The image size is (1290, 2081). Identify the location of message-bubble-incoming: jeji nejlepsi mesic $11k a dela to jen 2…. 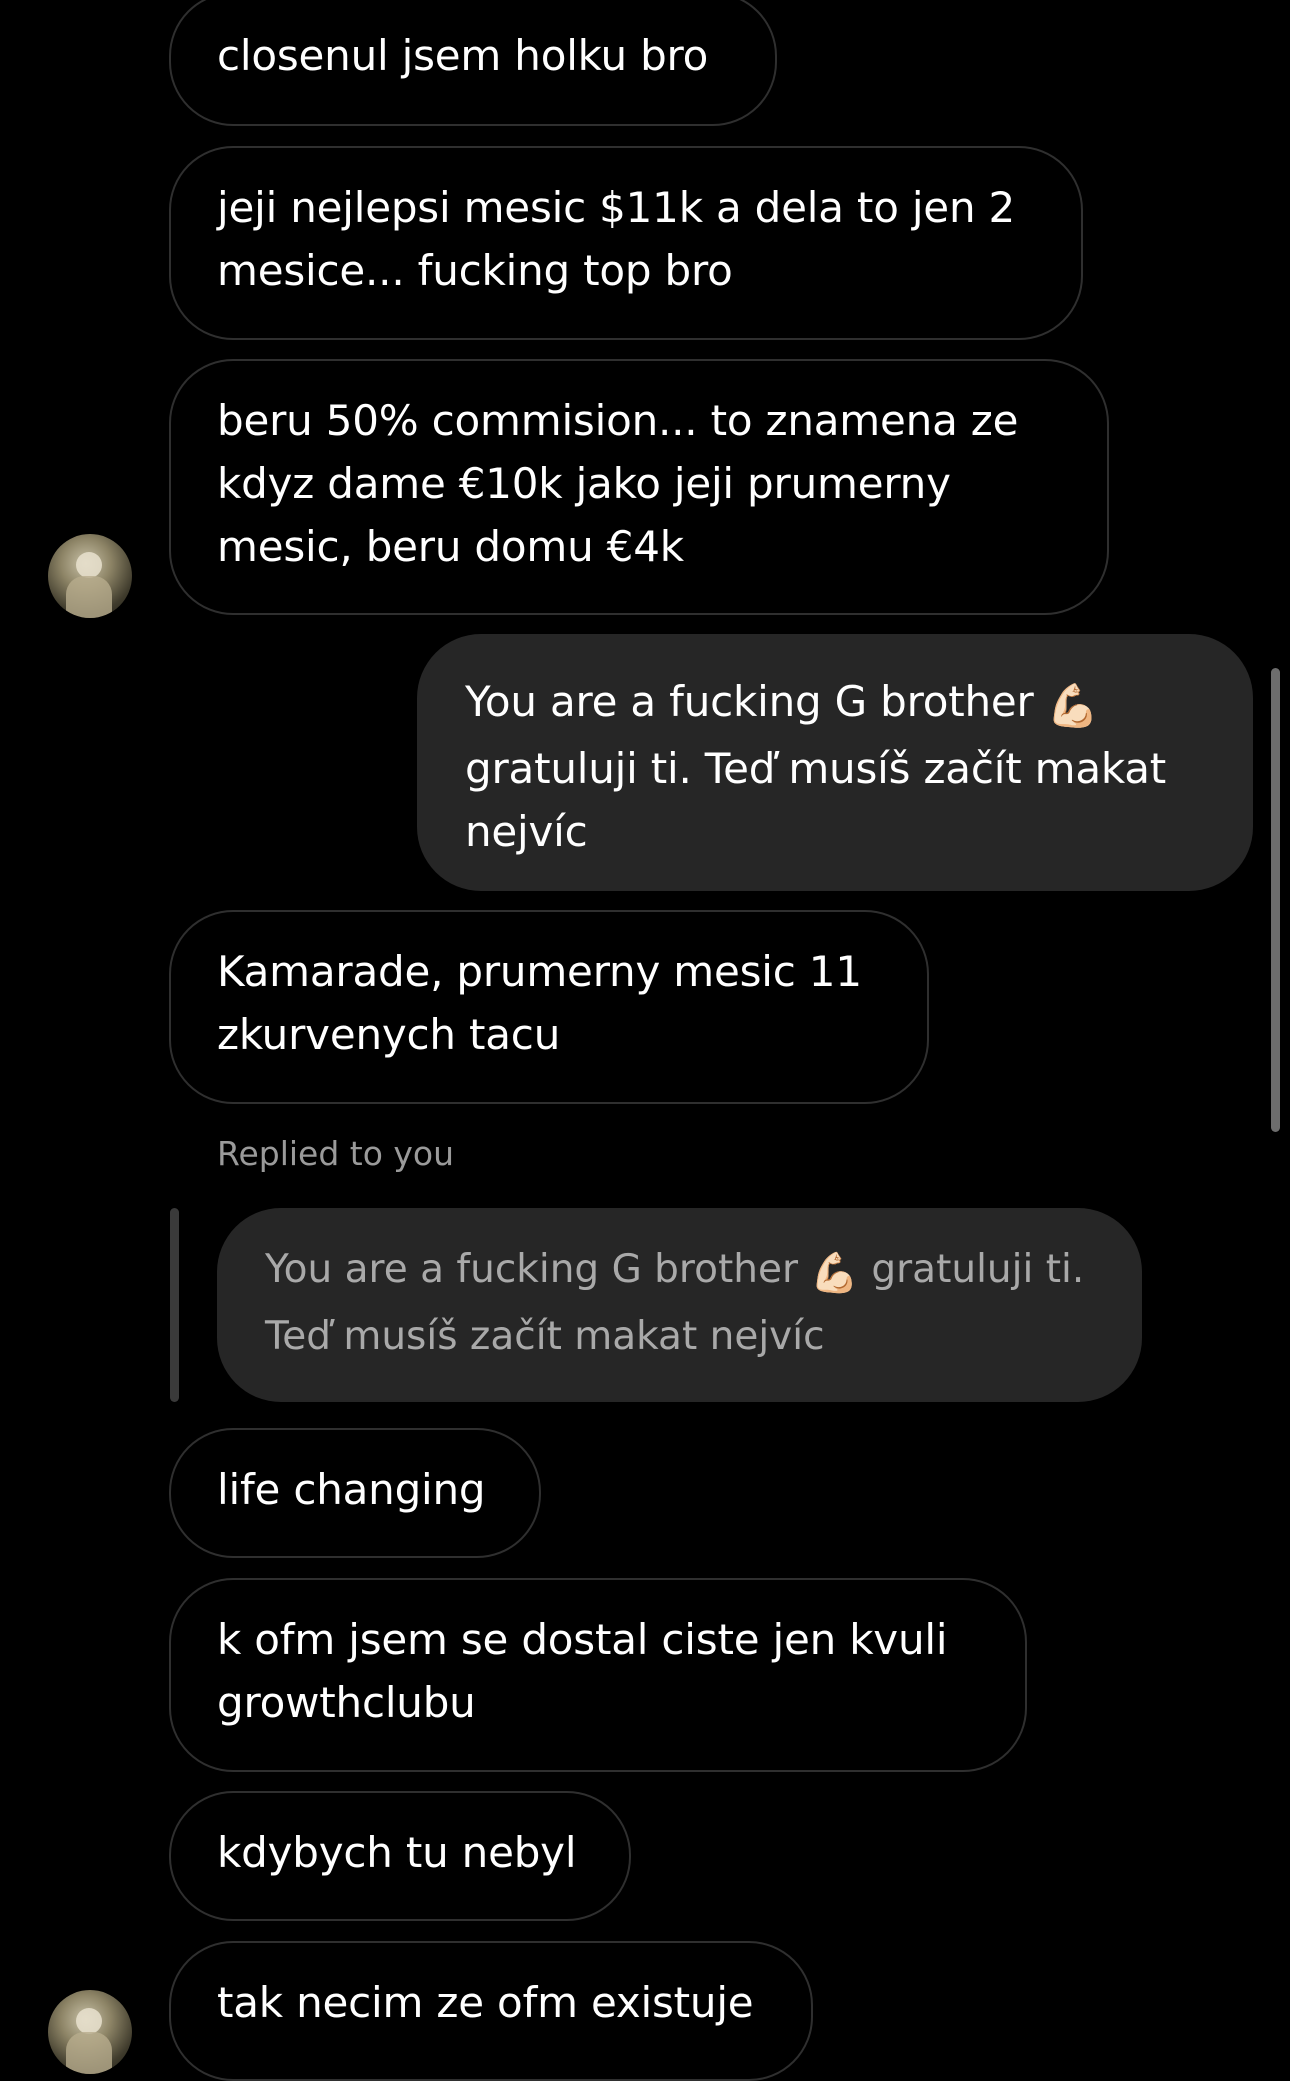
(626, 243).